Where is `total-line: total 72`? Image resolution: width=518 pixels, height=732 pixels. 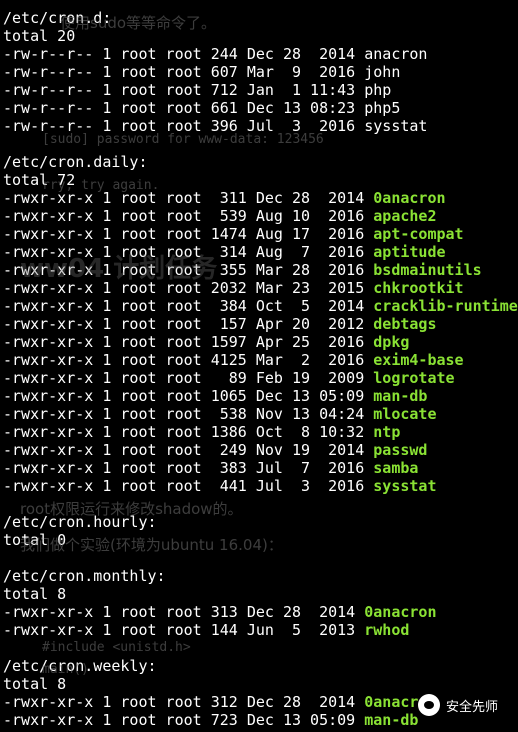
total-line: total 72 is located at coordinates (260, 180).